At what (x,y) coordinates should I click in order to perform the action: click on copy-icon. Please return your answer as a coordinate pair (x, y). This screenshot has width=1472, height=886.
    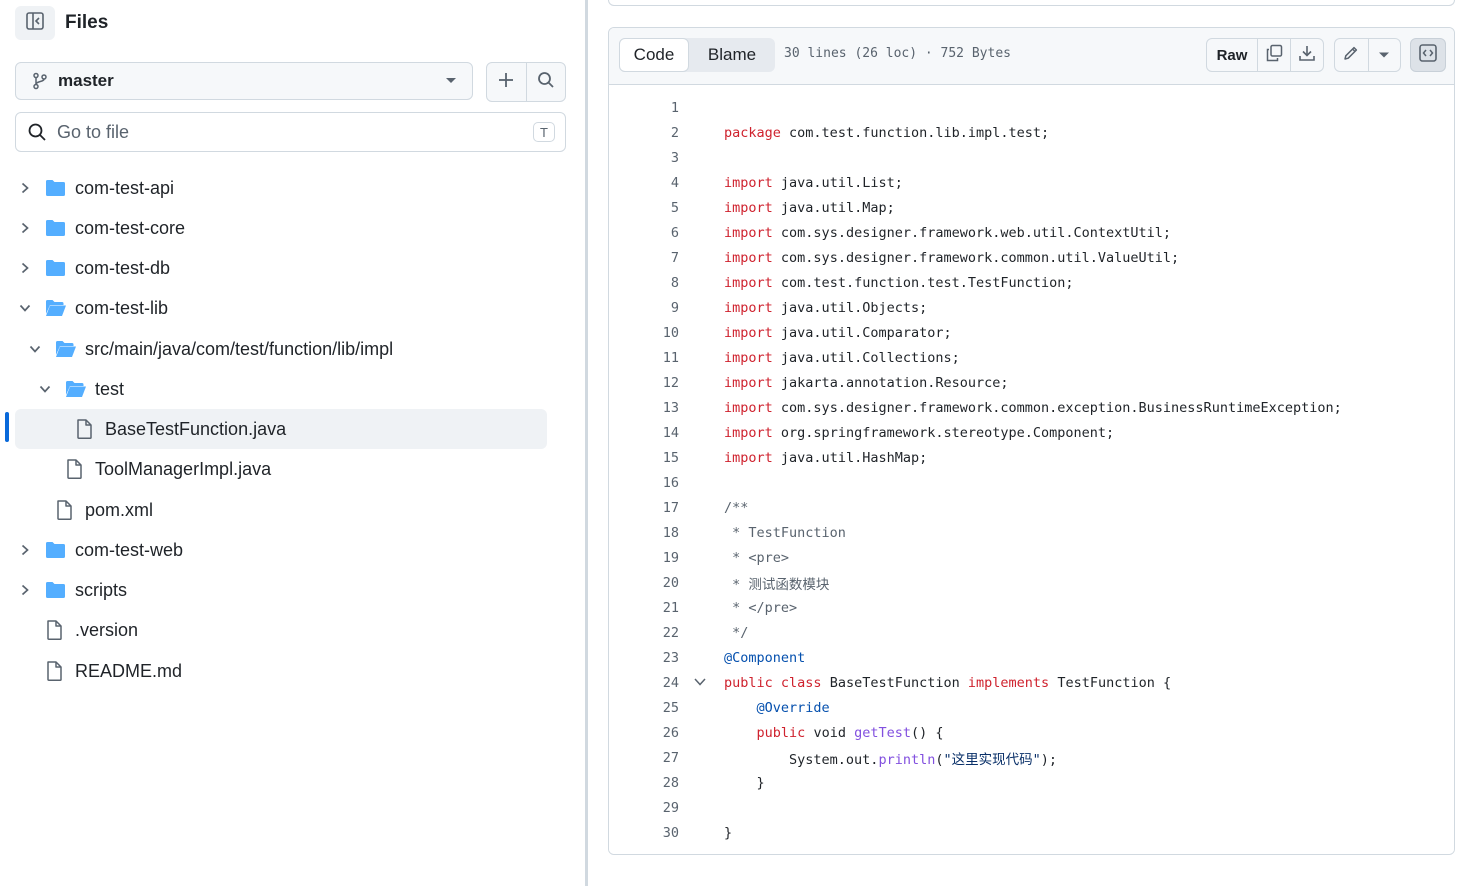
    Looking at the image, I should click on (1274, 55).